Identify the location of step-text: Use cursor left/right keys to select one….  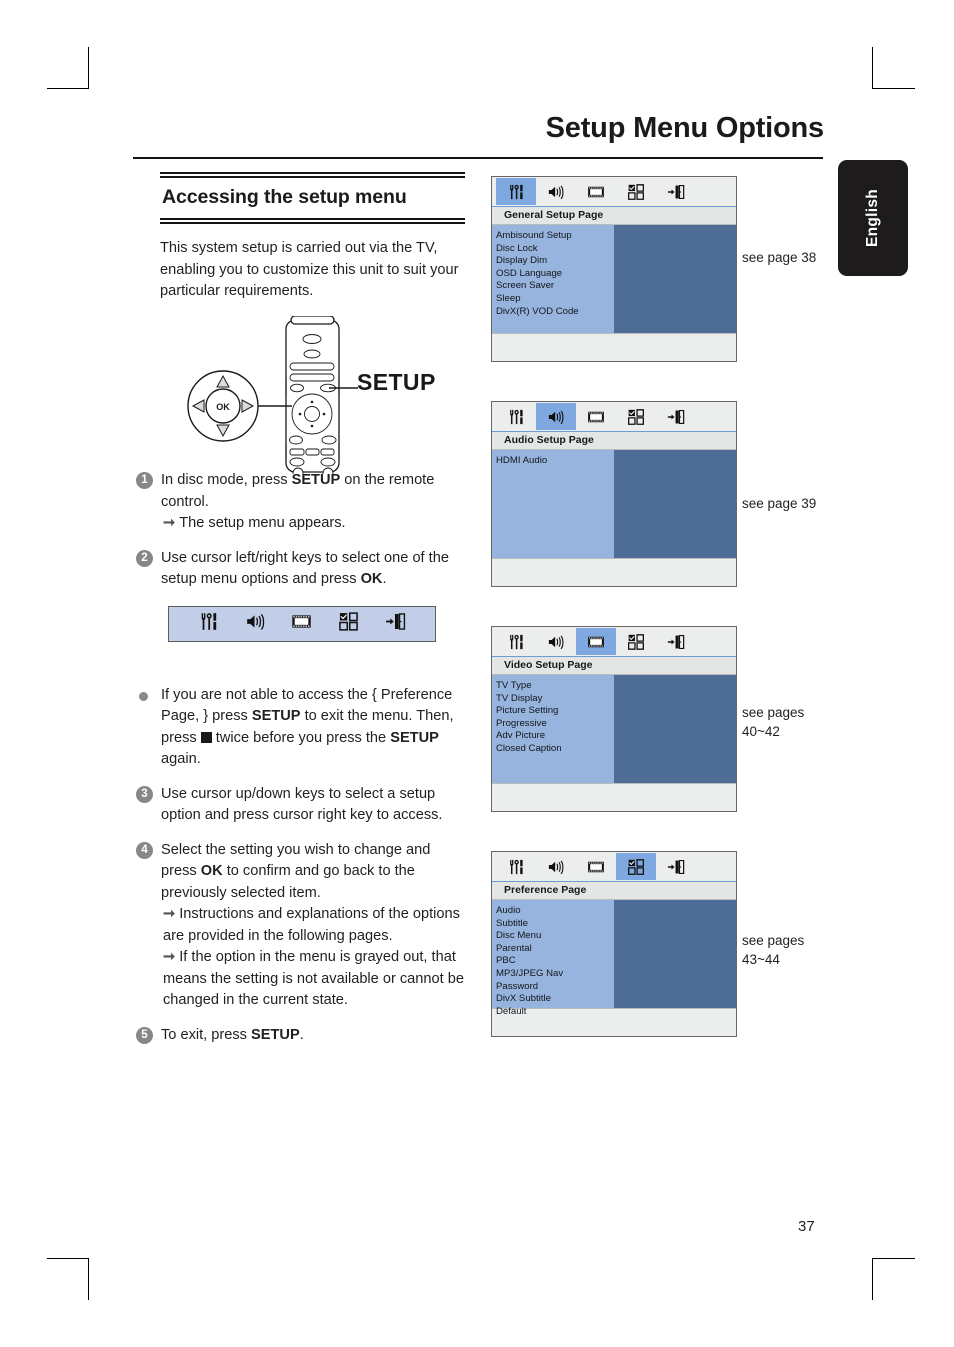
(305, 568).